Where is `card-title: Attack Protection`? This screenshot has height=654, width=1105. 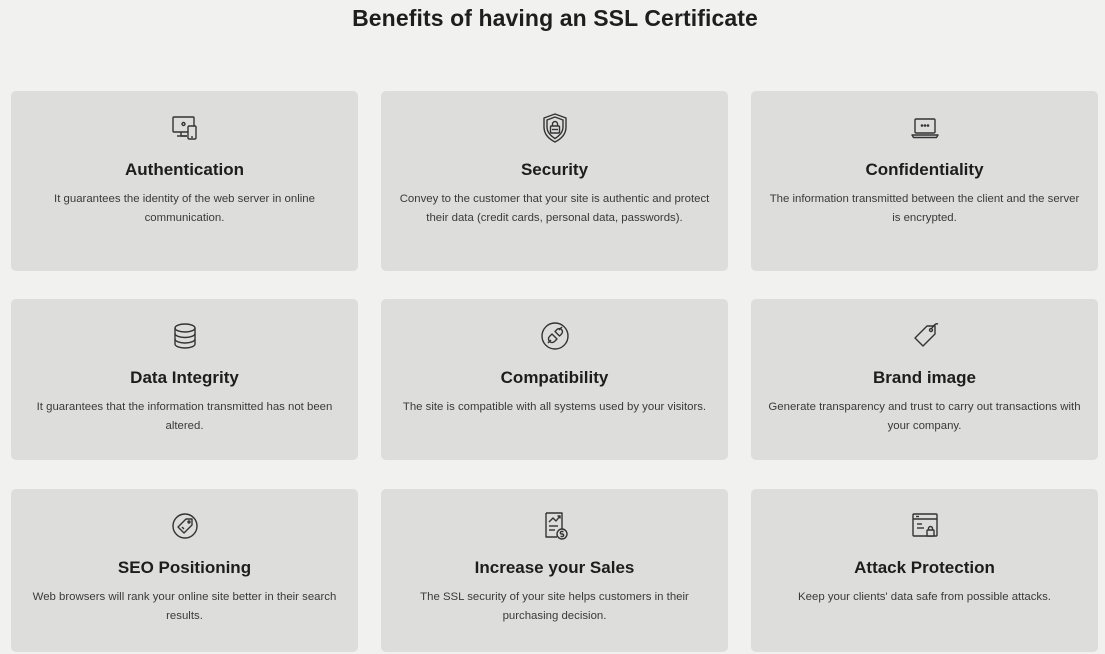
card-title: Attack Protection is located at coordinates (924, 567).